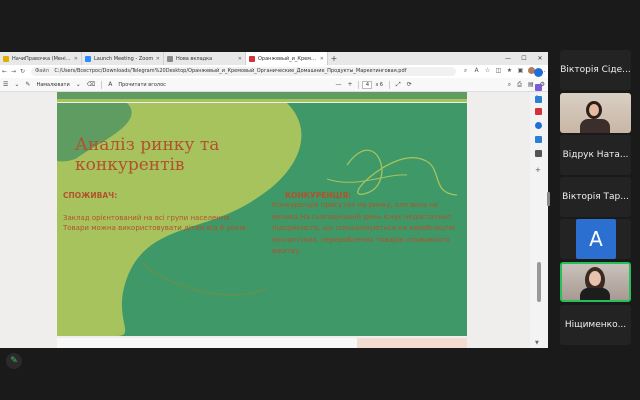 The width and height of the screenshot is (640, 400). I want to click on page-number-input: 4, so click(367, 84).